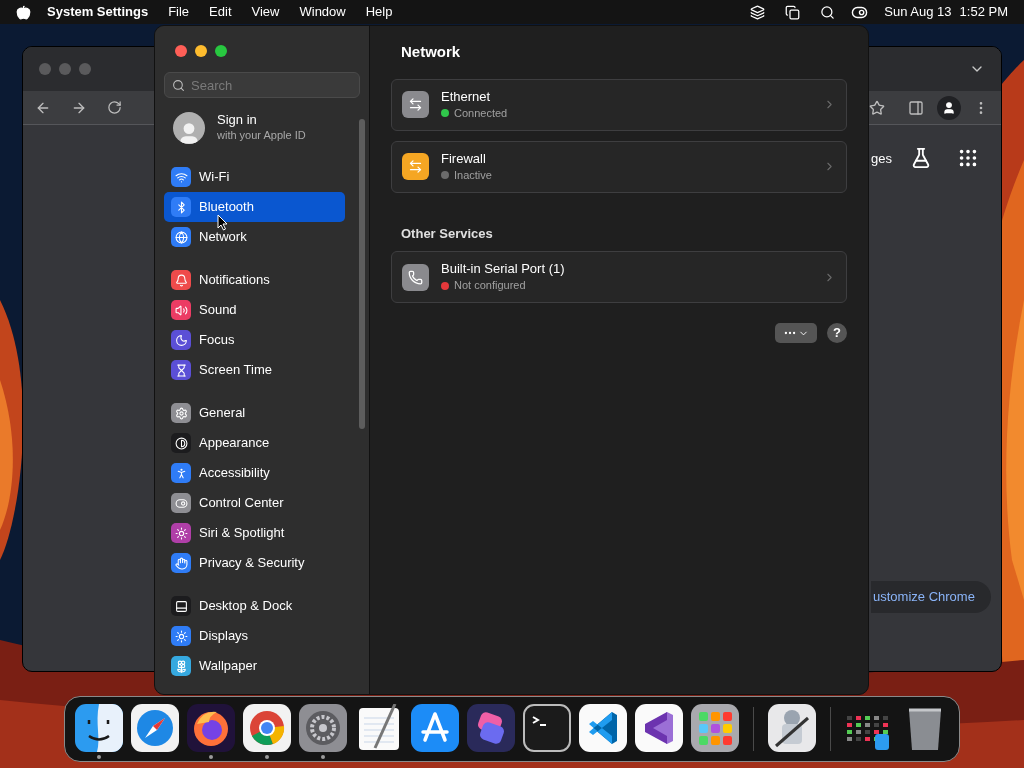  Describe the element at coordinates (254, 473) in the screenshot. I see `sidebar-item: Accessibility` at that location.